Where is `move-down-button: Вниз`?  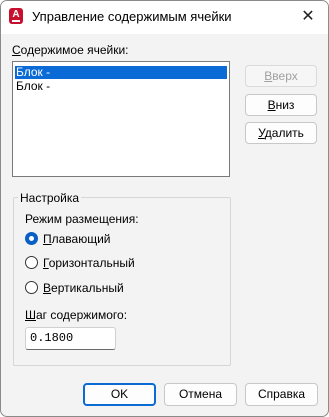
move-down-button: Вниз is located at coordinates (281, 105).